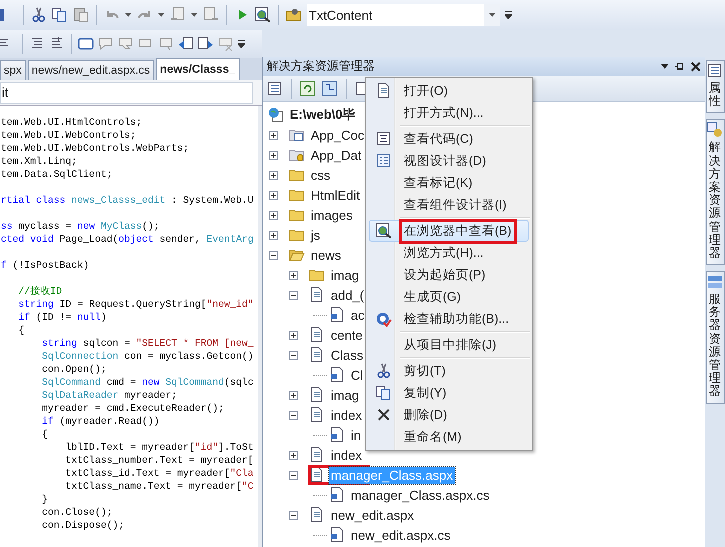  I want to click on side-tab: 属性, so click(715, 87).